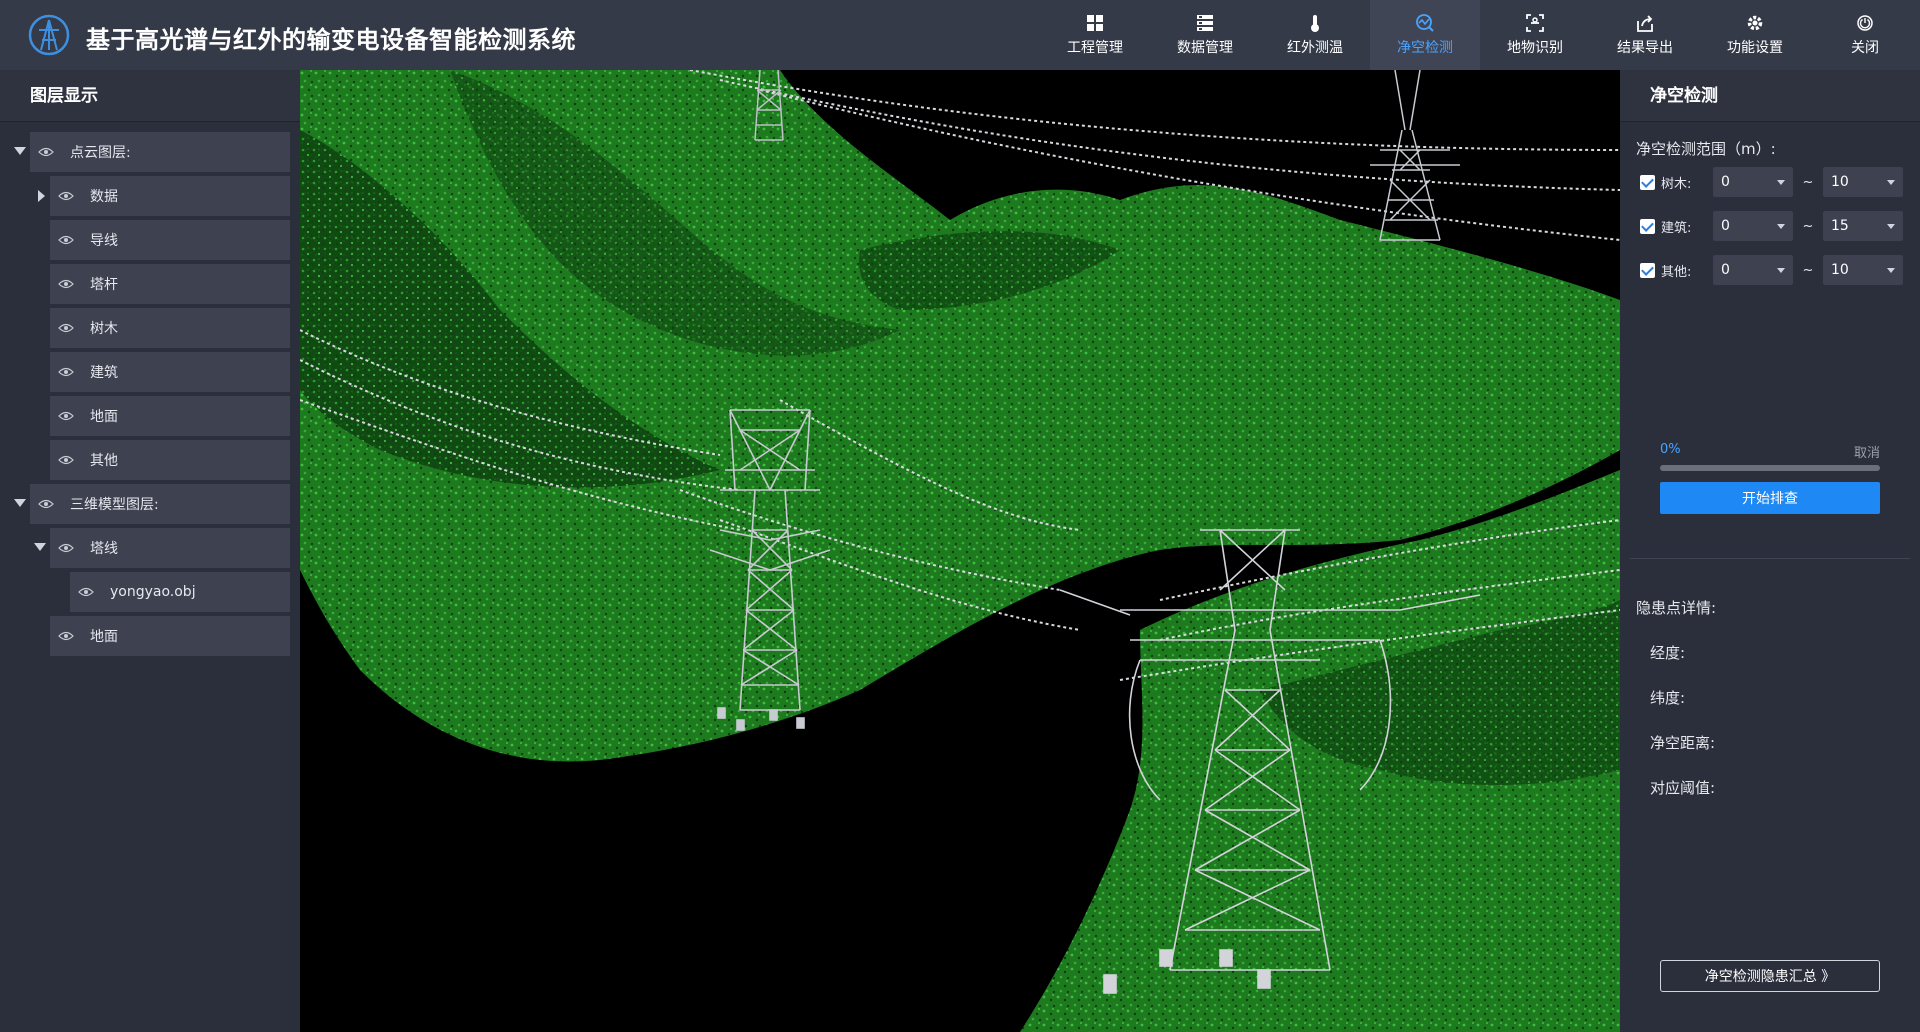 The width and height of the screenshot is (1920, 1032). Describe the element at coordinates (104, 285) in the screenshot. I see `layer-label: 塔杆` at that location.